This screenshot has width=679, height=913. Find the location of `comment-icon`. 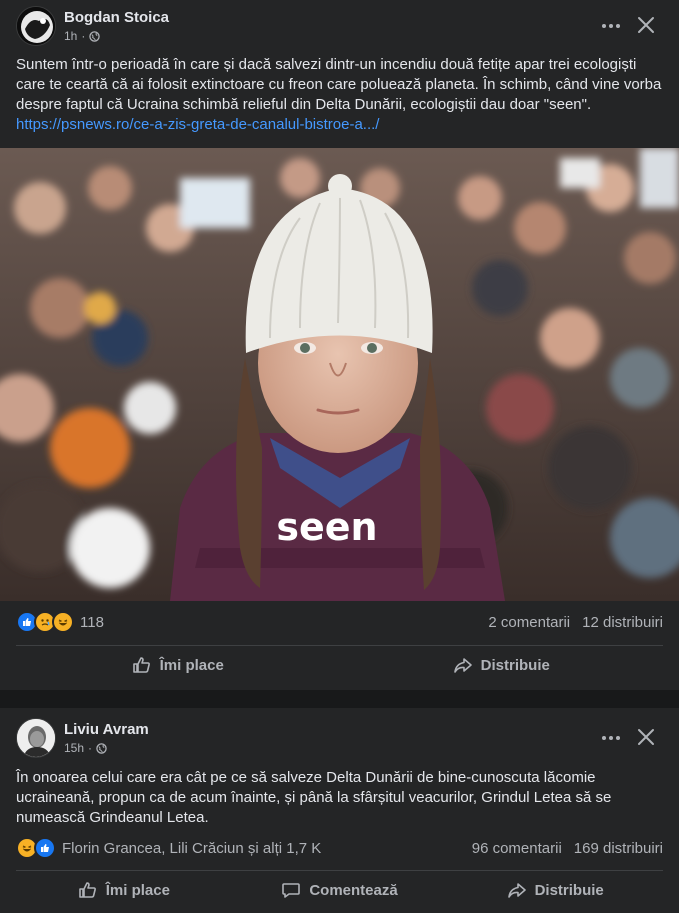

comment-icon is located at coordinates (291, 890).